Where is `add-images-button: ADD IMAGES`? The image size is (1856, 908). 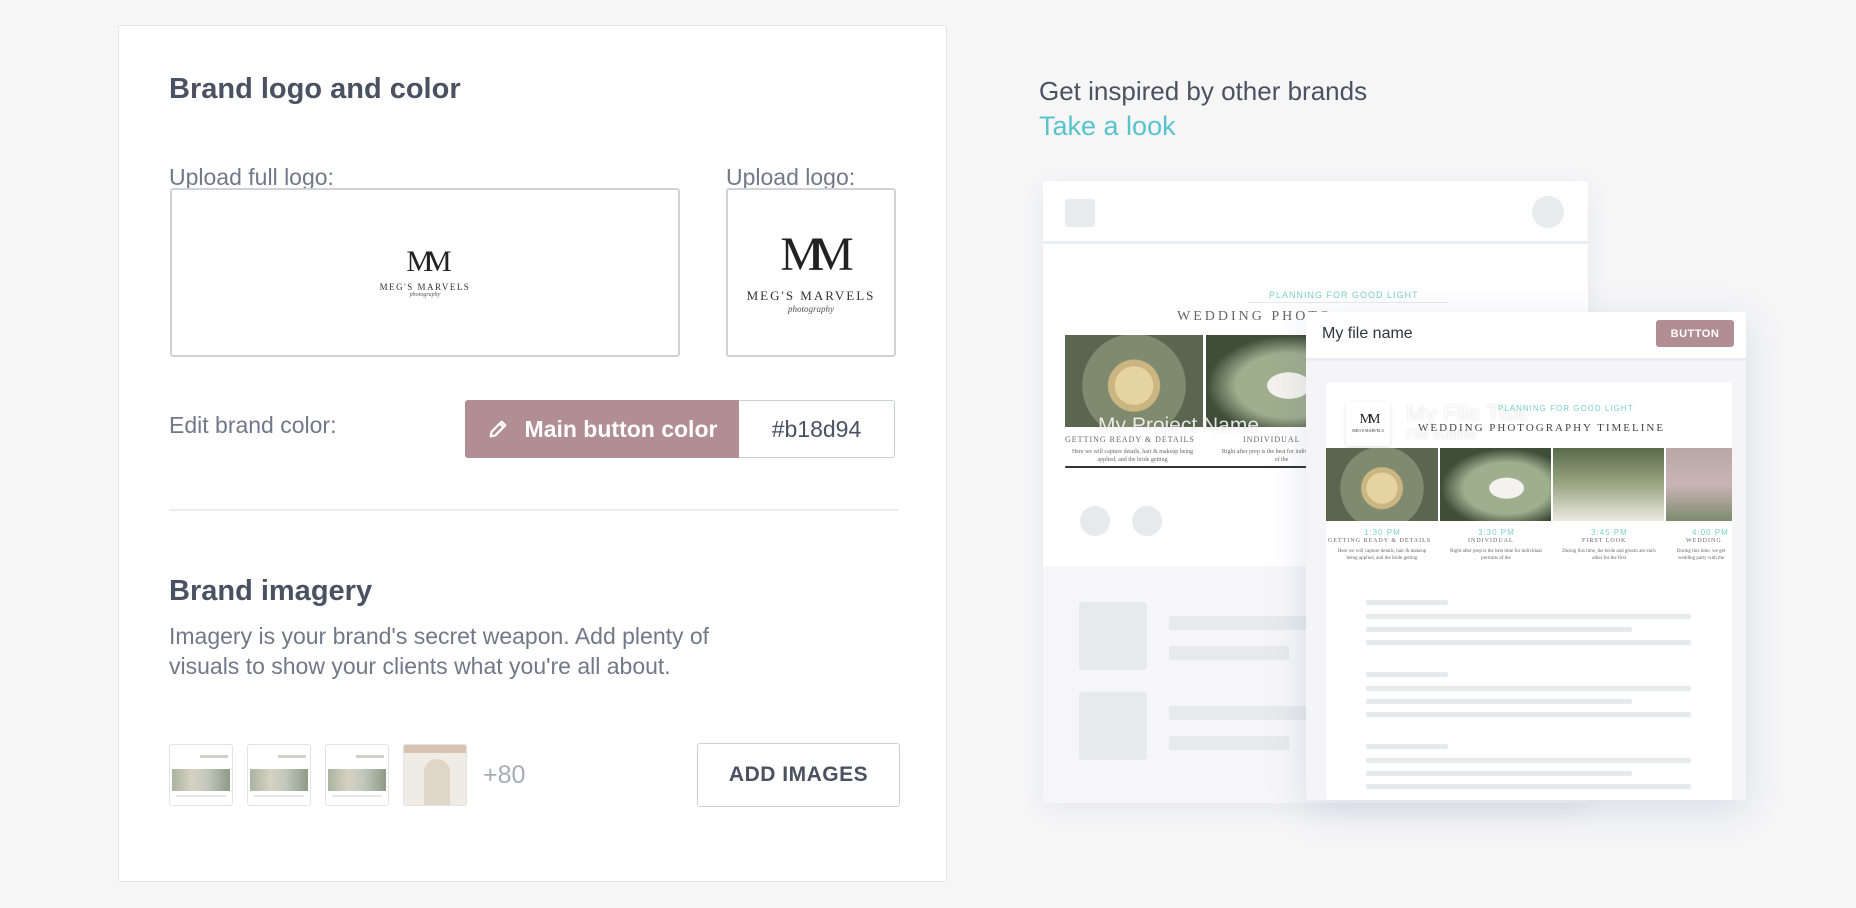
add-images-button: ADD IMAGES is located at coordinates (798, 775).